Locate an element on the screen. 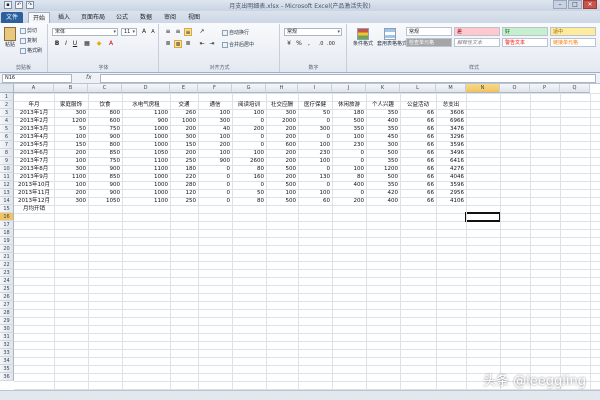  font-size-select: 11 is located at coordinates (129, 32).